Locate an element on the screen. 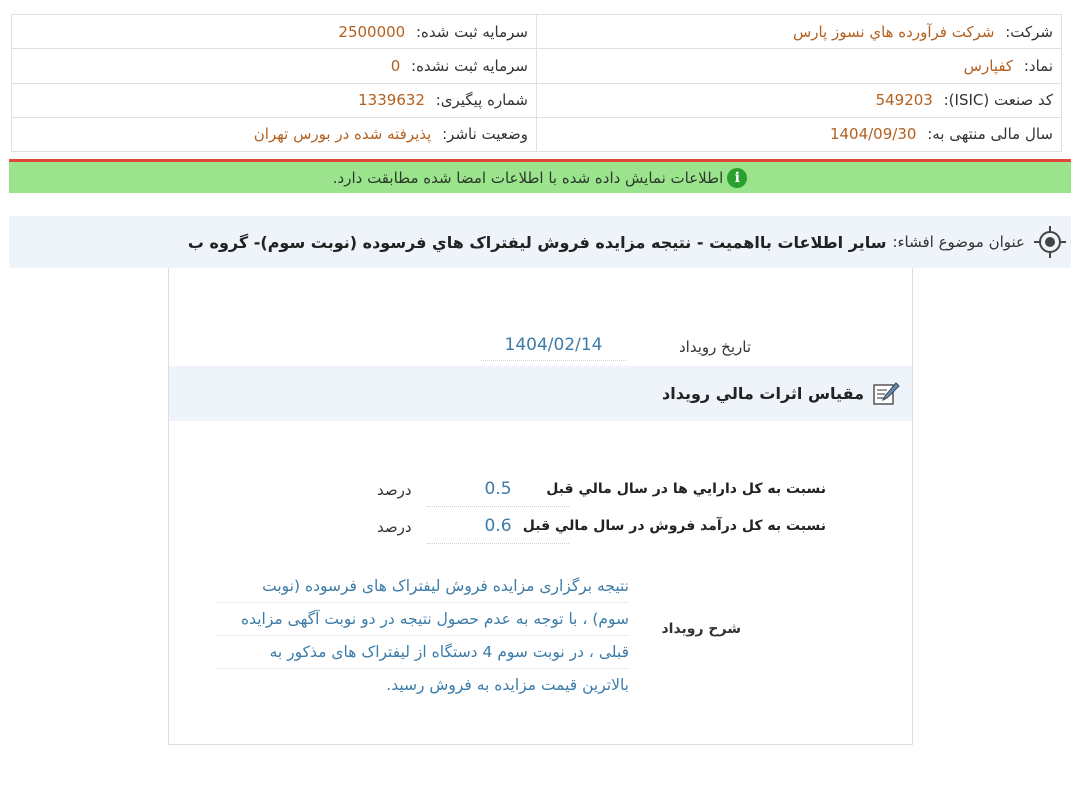 The height and width of the screenshot is (795, 1080). target-icon is located at coordinates (1050, 242).